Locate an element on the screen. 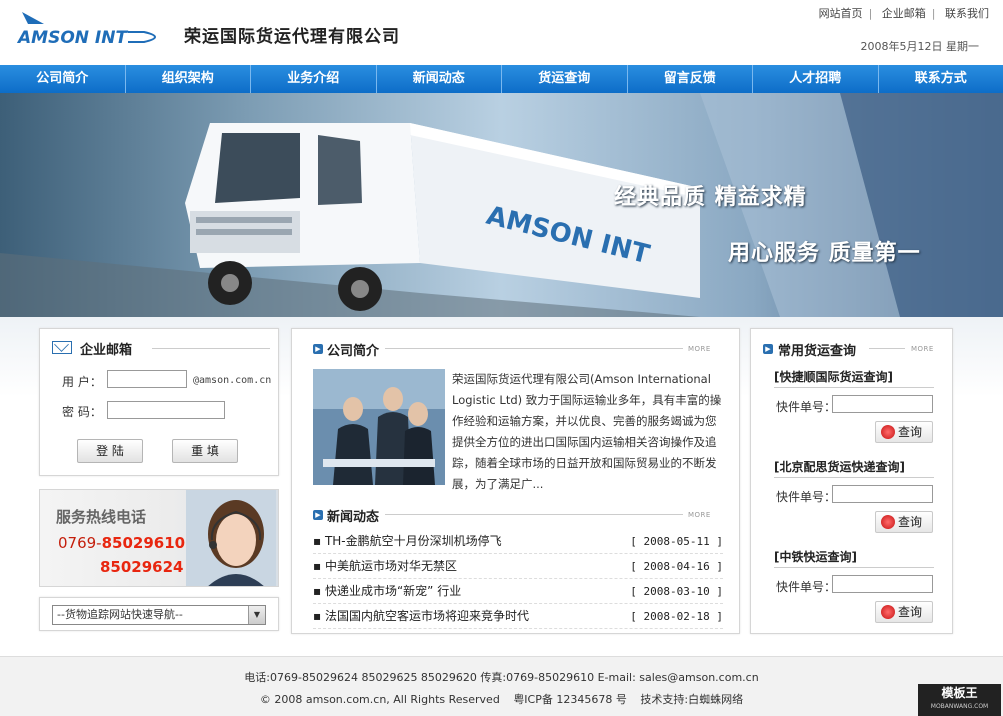 The width and height of the screenshot is (1003, 716). watermark-text: 模板王 is located at coordinates (959, 693).